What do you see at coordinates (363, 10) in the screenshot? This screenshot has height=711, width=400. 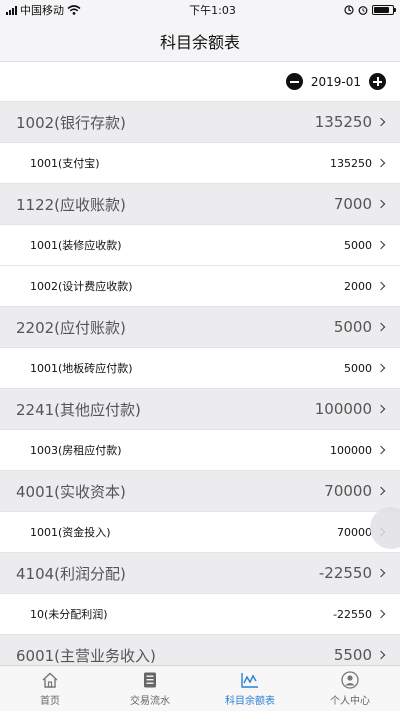 I see `alarm-icon` at bounding box center [363, 10].